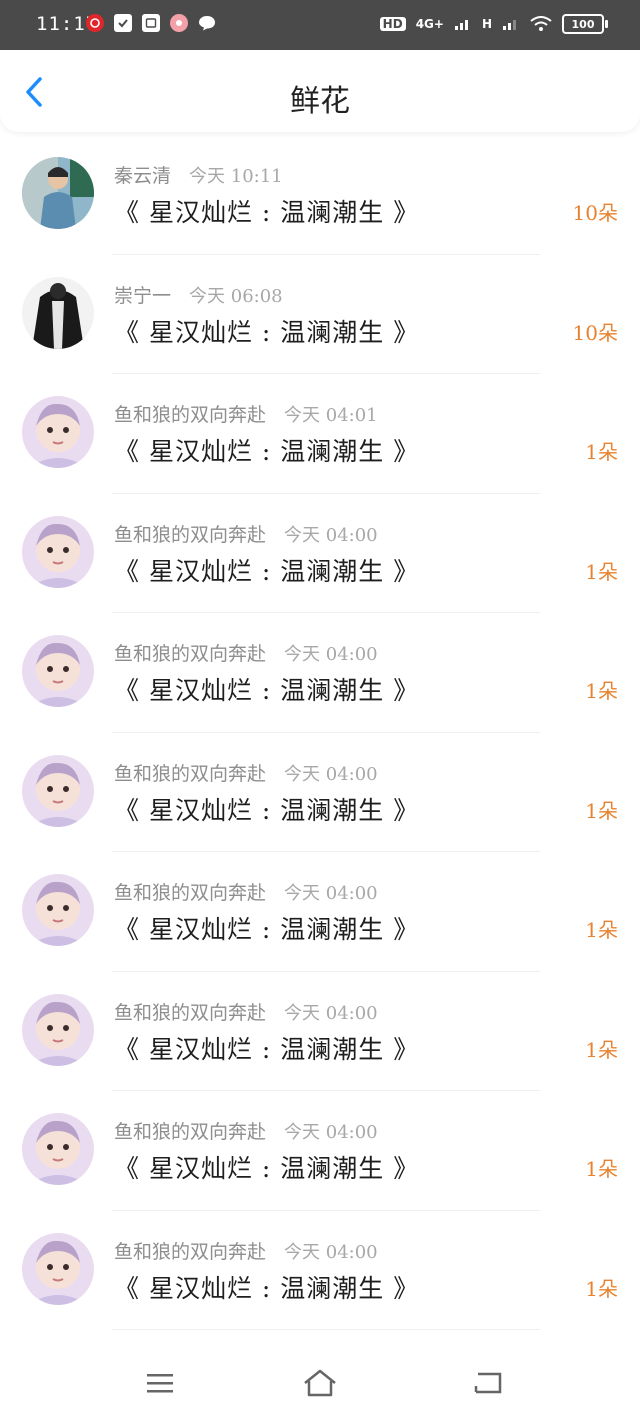 The width and height of the screenshot is (640, 1422). I want to click on app-window-icon, so click(151, 23).